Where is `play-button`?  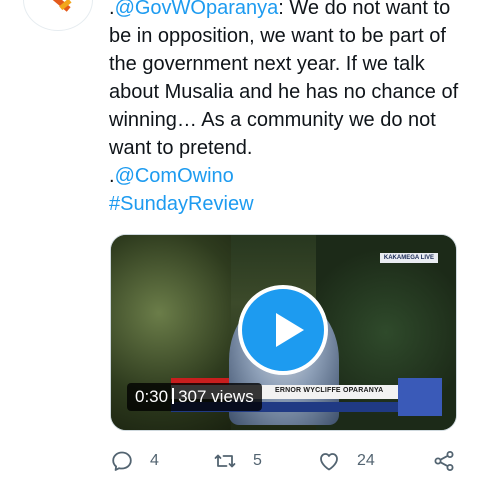 play-button is located at coordinates (283, 330).